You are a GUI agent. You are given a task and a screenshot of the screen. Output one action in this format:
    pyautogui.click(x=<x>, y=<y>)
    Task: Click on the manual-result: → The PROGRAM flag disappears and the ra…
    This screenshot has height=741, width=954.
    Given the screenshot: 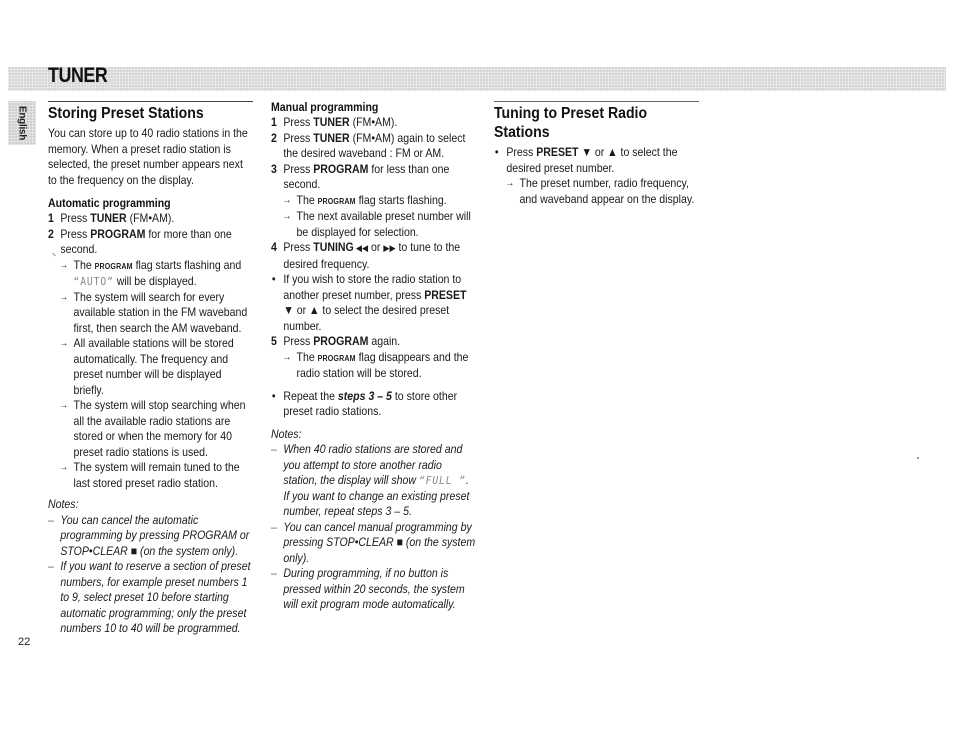 What is the action you would take?
    pyautogui.click(x=375, y=365)
    